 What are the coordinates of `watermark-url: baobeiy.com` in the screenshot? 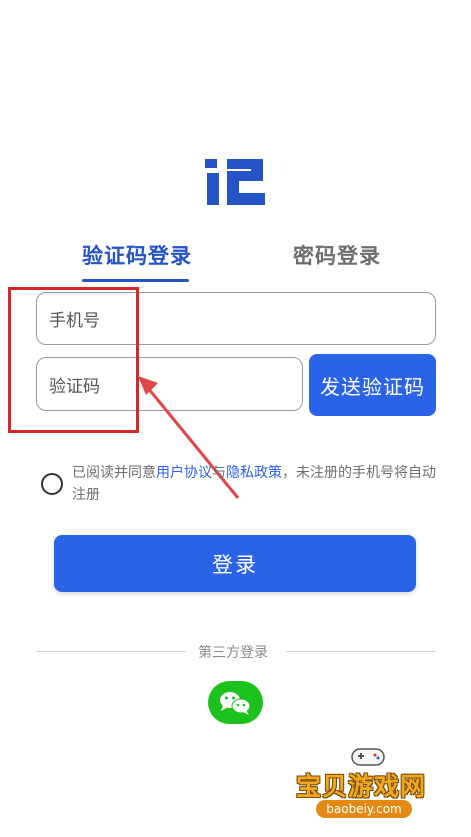 It's located at (364, 809).